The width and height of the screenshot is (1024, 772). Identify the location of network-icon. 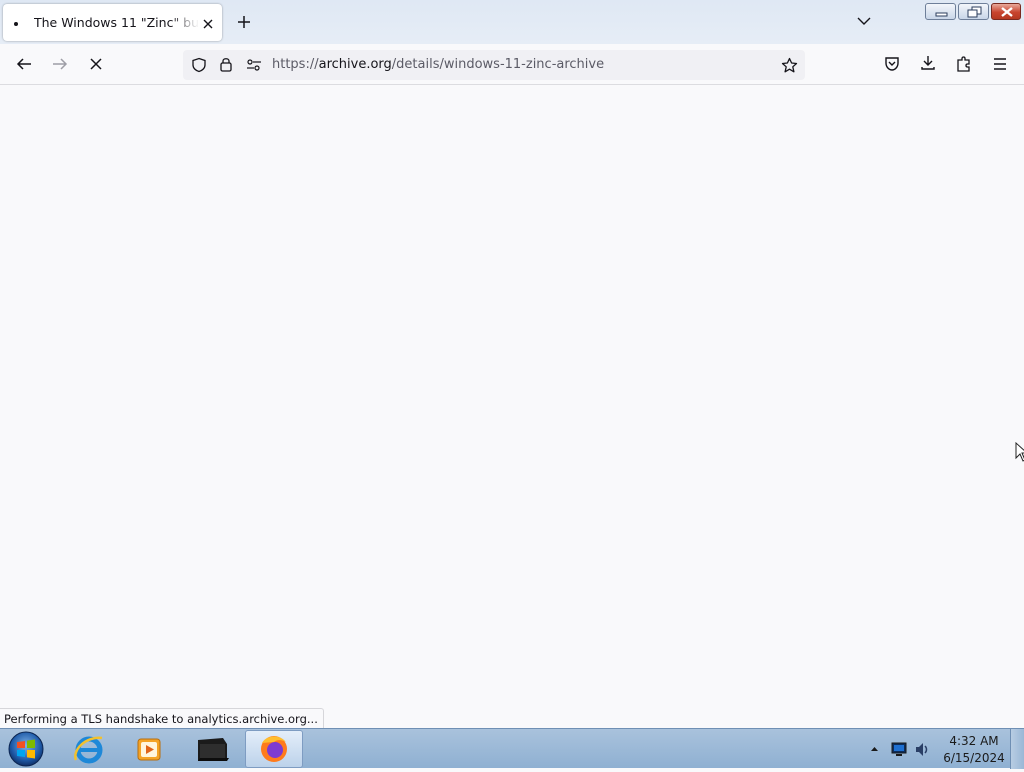
(899, 749).